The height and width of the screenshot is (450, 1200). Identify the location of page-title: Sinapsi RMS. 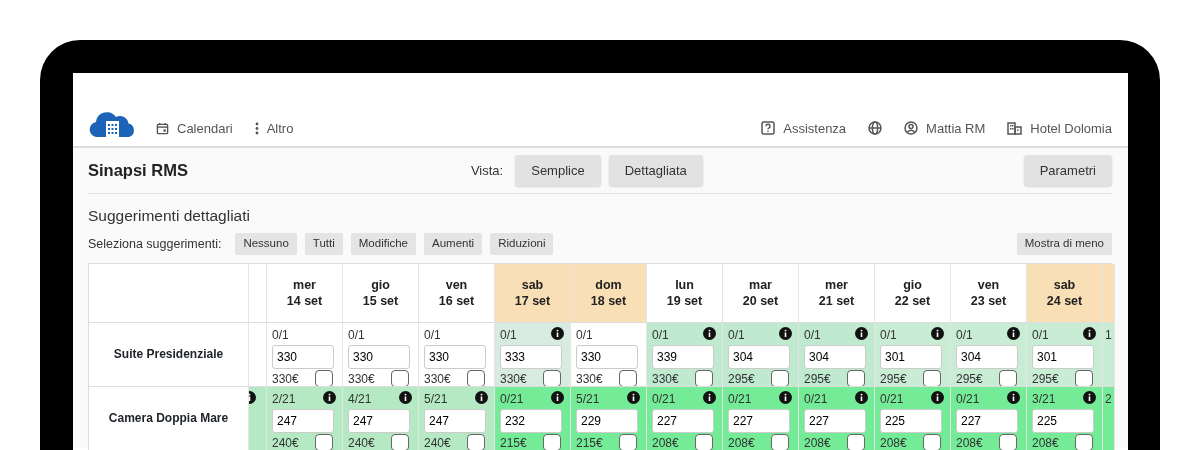
(138, 171).